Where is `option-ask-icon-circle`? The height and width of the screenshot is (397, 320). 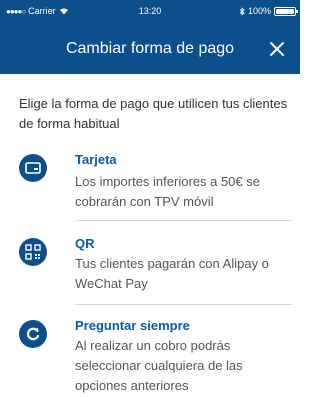
option-ask-icon-circle is located at coordinates (33, 334).